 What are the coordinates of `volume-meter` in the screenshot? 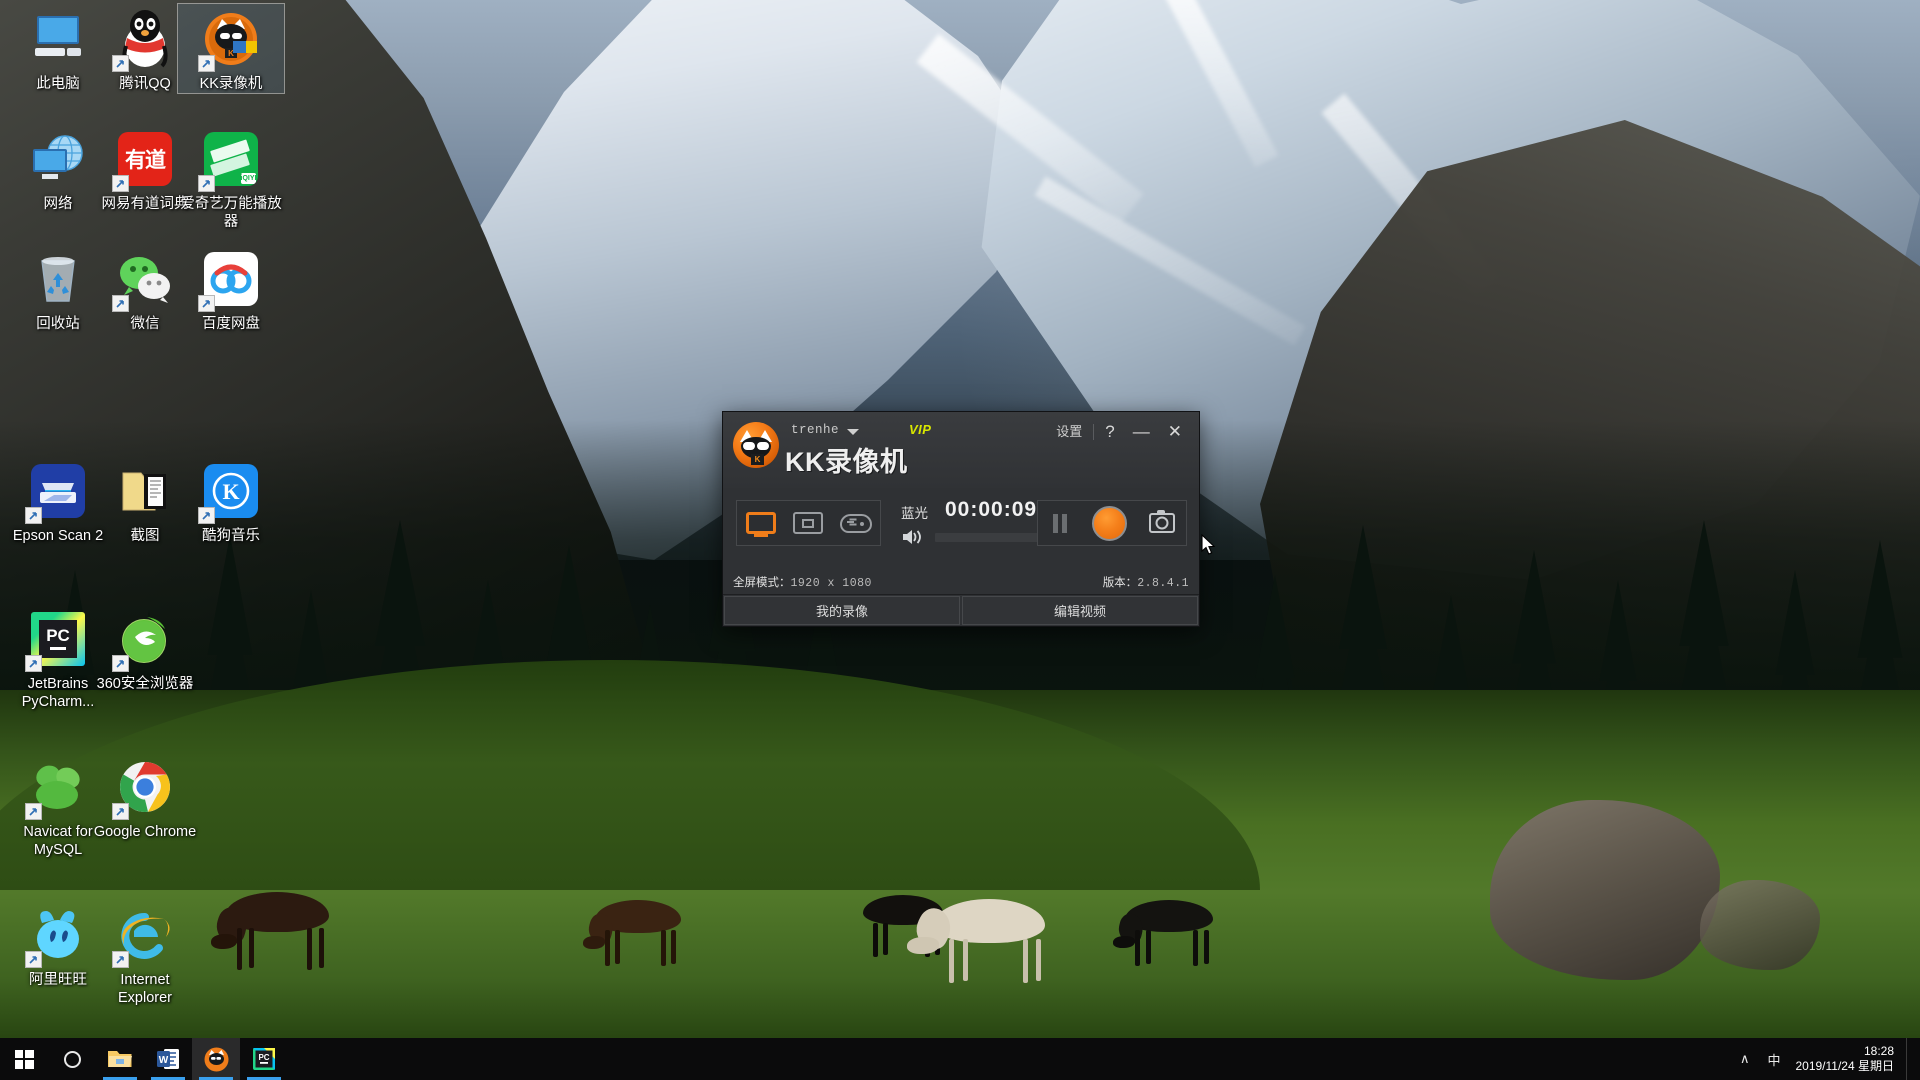 It's located at (989, 537).